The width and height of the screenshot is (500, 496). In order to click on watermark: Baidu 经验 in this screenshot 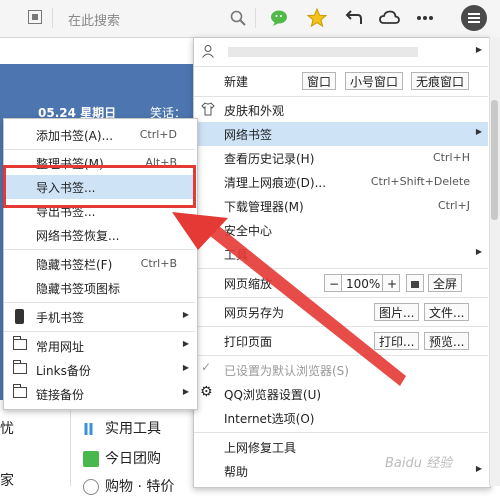, I will do `click(419, 463)`.